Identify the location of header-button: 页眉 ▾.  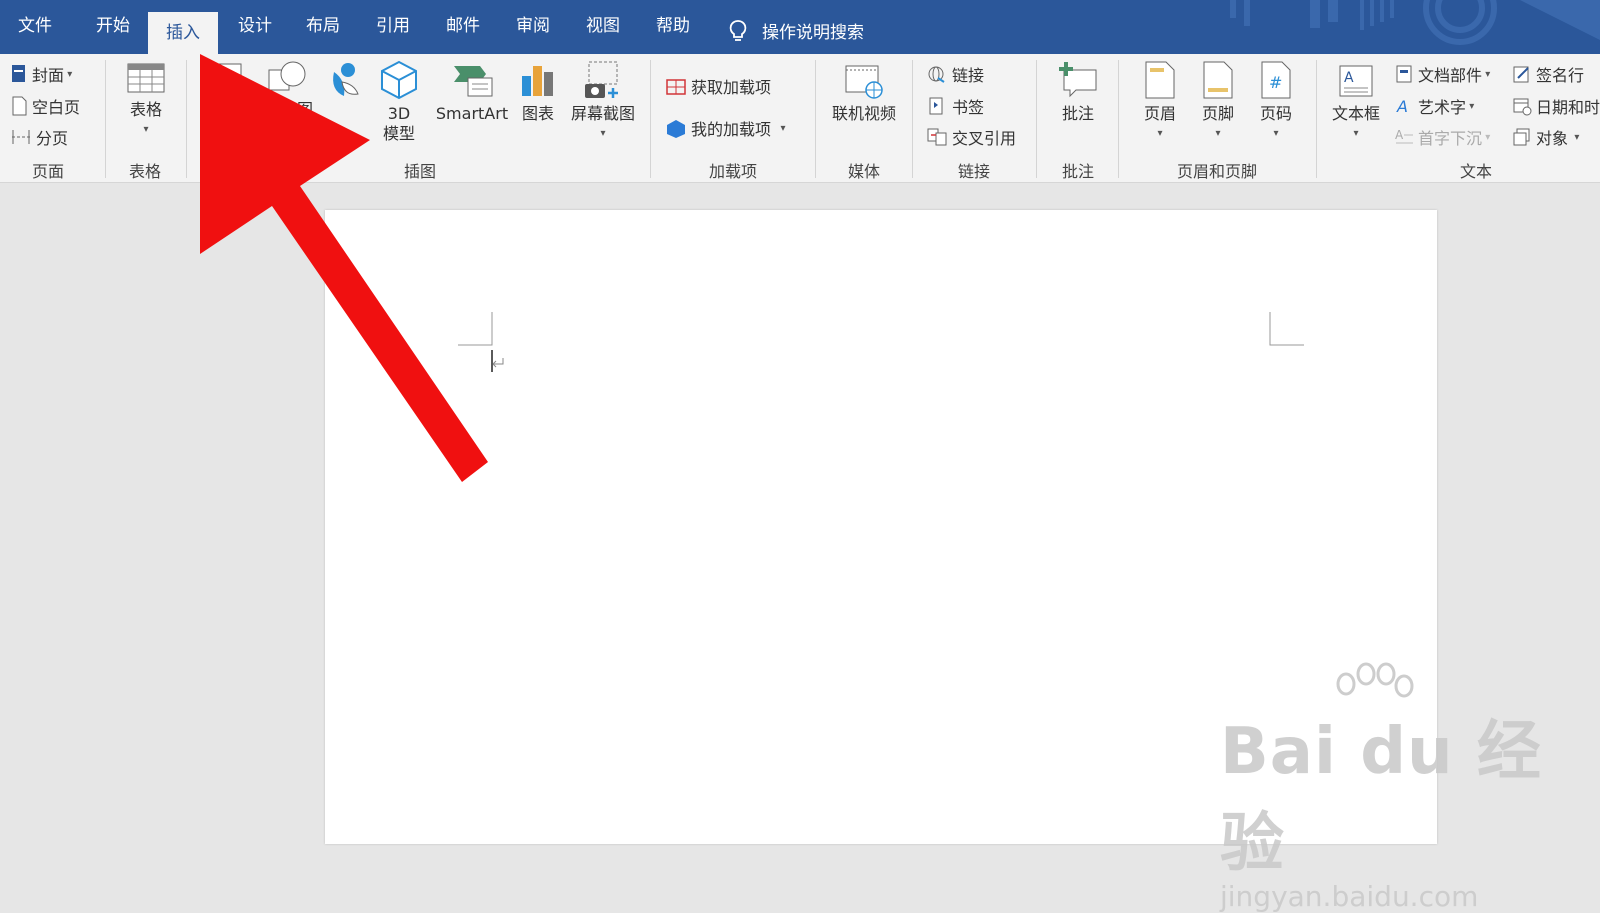
(1160, 102).